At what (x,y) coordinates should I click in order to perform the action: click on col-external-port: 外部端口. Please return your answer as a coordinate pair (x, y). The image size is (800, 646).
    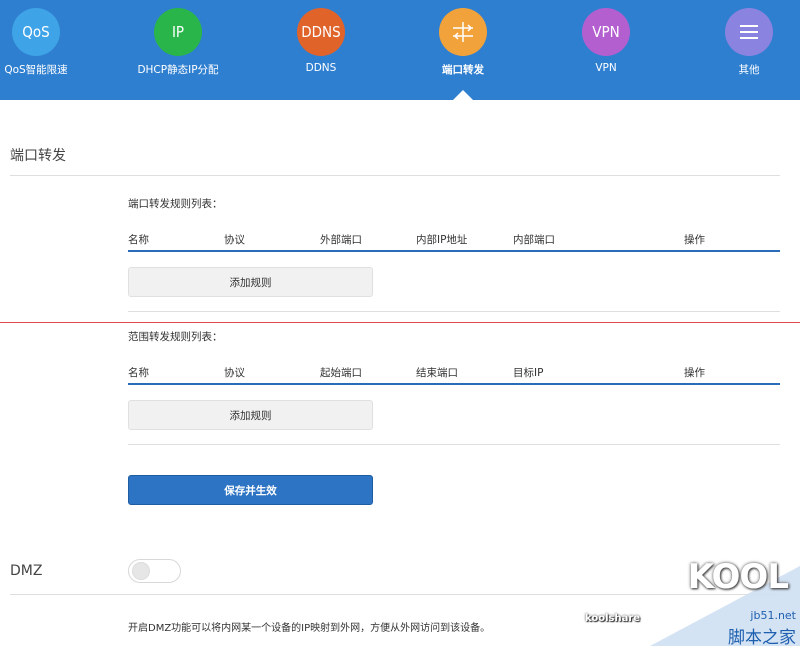
    Looking at the image, I should click on (341, 240).